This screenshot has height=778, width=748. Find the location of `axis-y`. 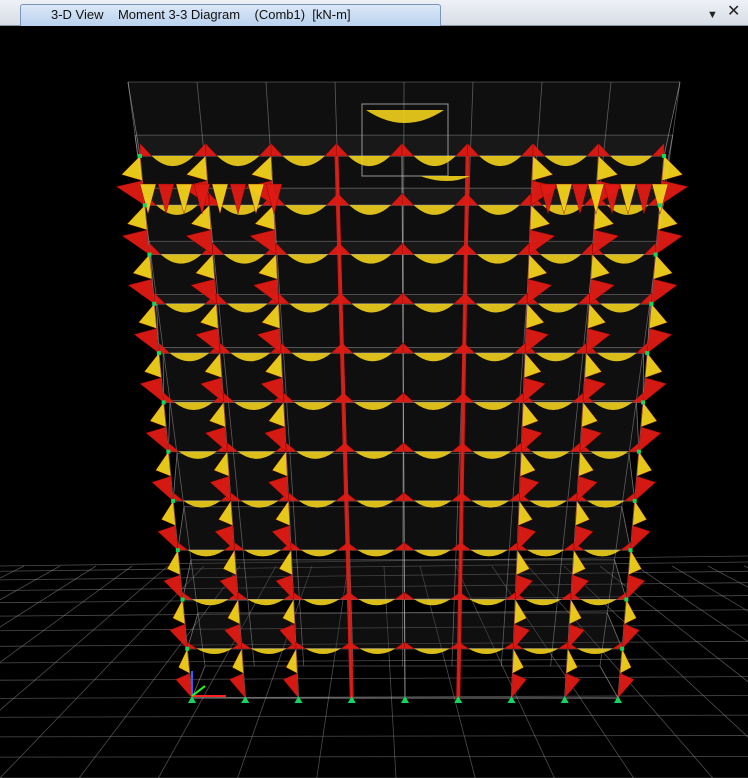

axis-y is located at coordinates (198, 691).